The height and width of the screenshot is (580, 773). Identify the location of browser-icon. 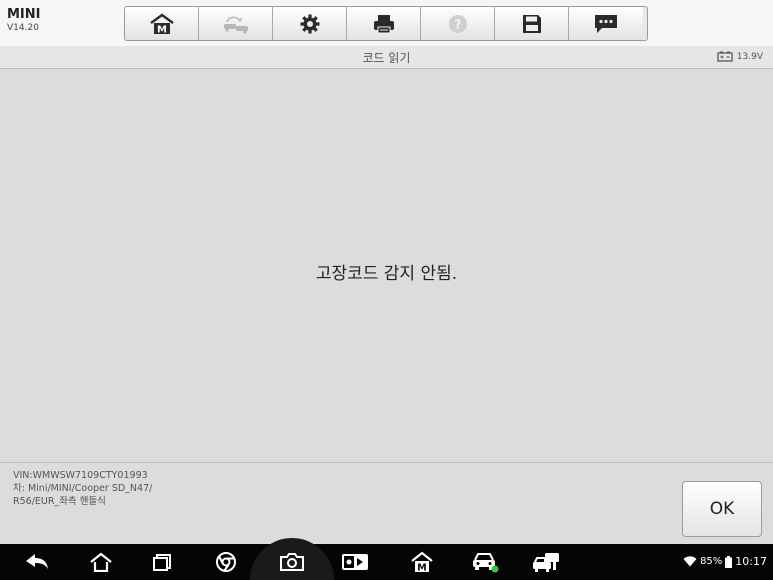
(226, 562).